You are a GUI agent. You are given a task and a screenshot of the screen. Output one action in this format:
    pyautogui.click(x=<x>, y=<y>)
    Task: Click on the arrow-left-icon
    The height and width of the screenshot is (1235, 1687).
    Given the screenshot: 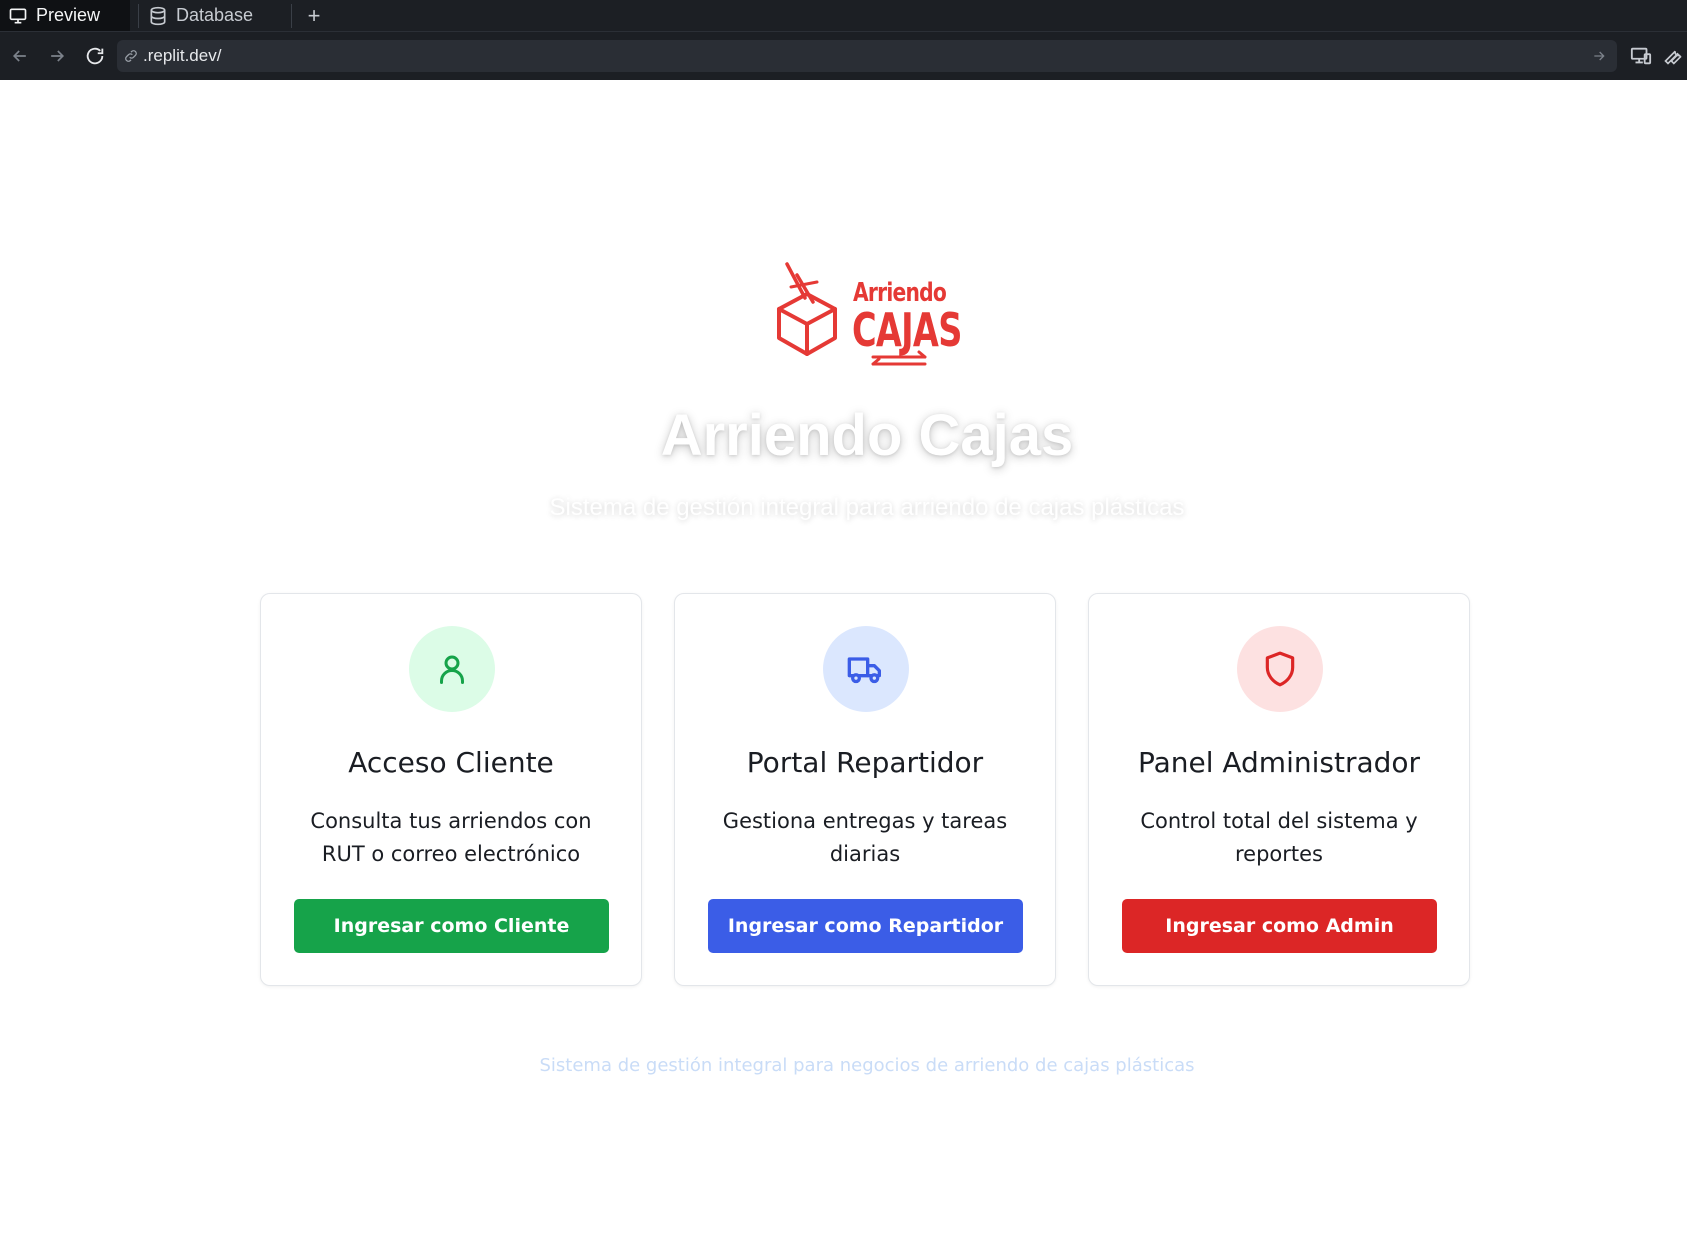 What is the action you would take?
    pyautogui.click(x=19, y=56)
    